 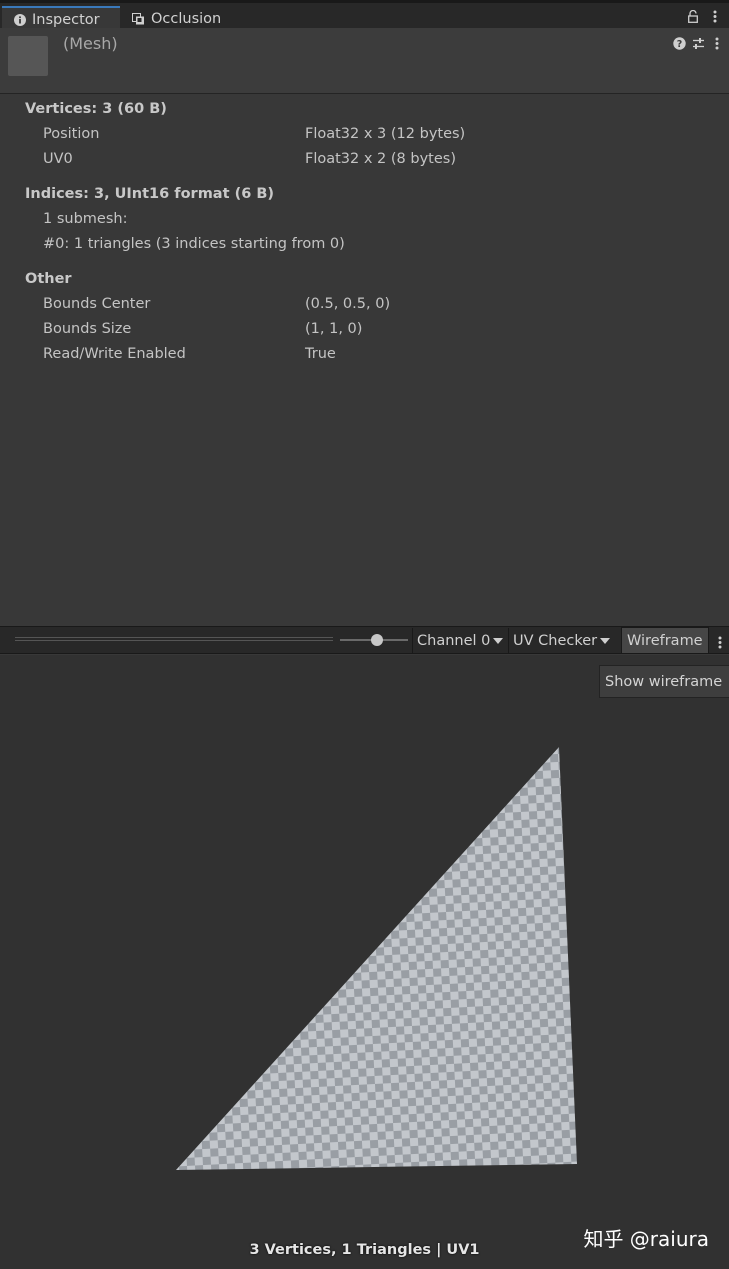 I want to click on position-value: Float32 x 3 (12 bytes), so click(x=385, y=134).